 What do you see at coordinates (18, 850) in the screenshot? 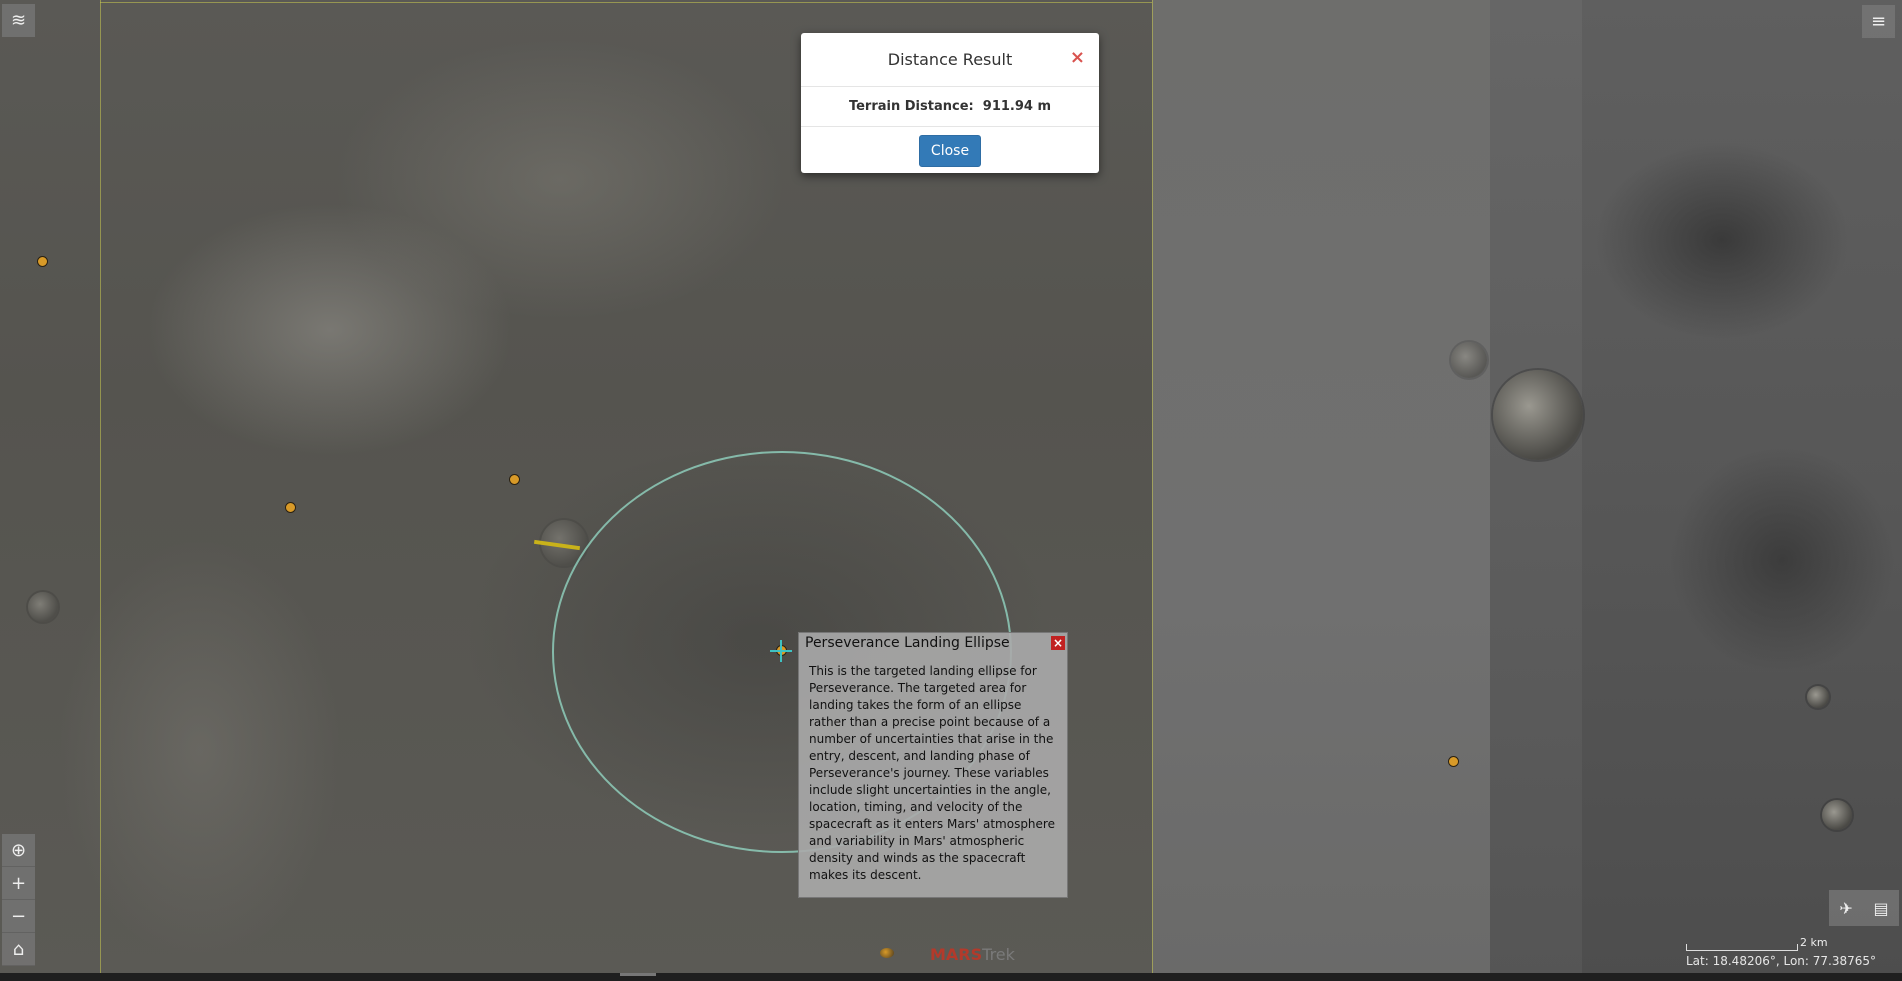
I see `globe-icon: ⊕` at bounding box center [18, 850].